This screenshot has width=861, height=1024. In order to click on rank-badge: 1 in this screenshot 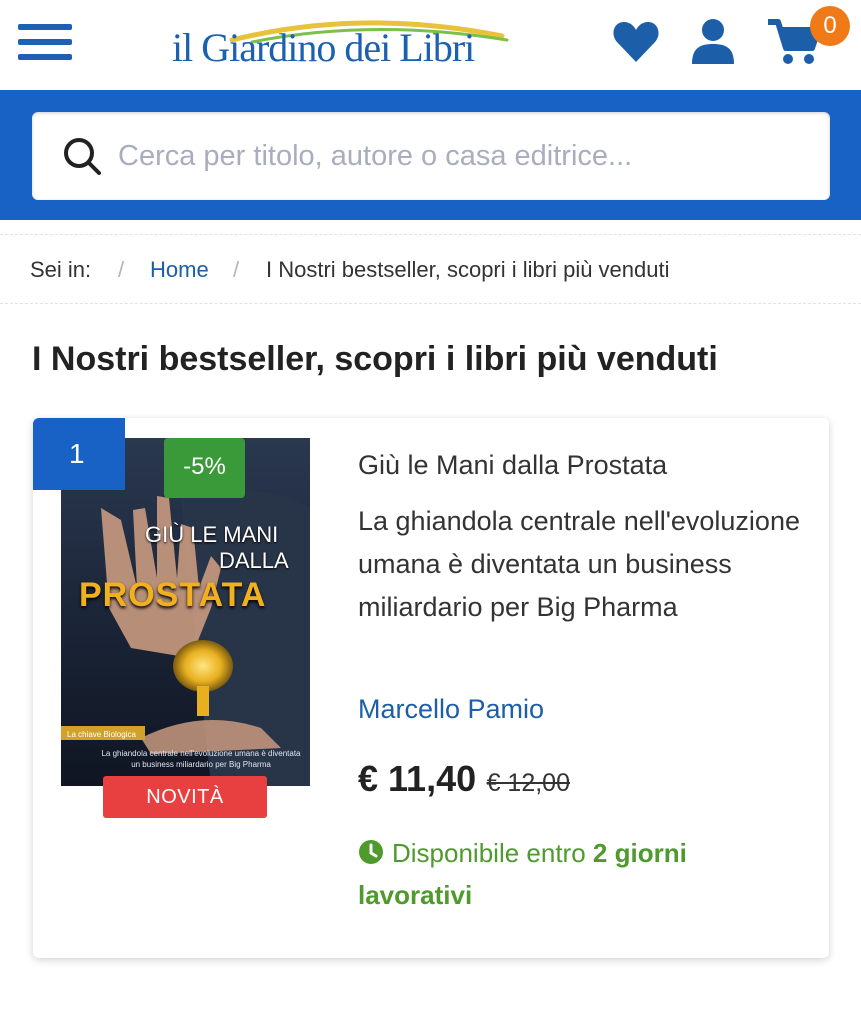, I will do `click(79, 454)`.